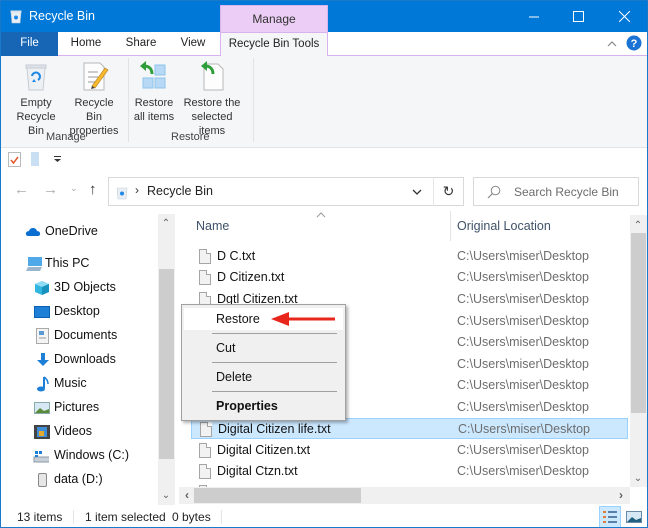  Describe the element at coordinates (36, 99) in the screenshot. I see `empty-recycle-bin-button: Empty Recycle Bin` at that location.